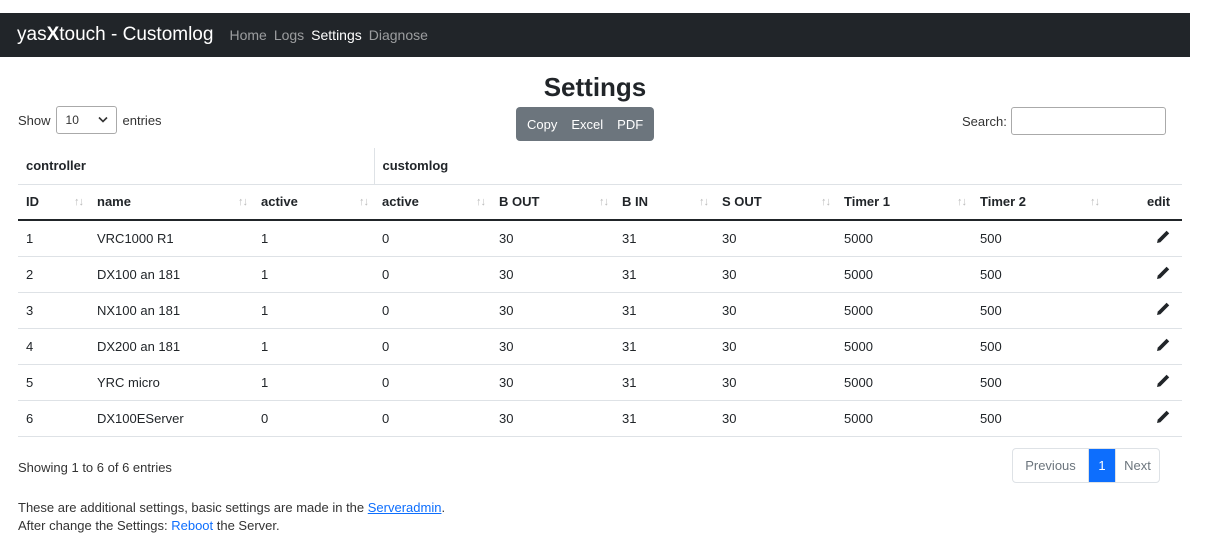  Describe the element at coordinates (142, 120) in the screenshot. I see `entries-label: entries` at that location.